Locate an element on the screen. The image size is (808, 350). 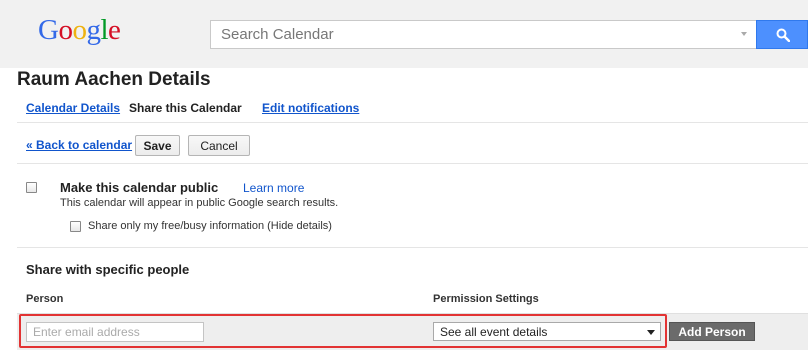
make-public-label: Make this calendar public is located at coordinates (139, 187).